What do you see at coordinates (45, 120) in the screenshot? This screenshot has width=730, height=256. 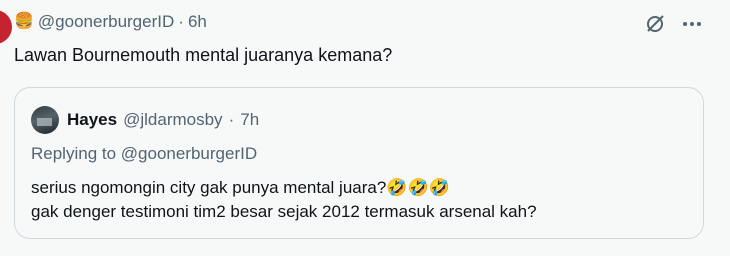 I see `quote-avatar` at bounding box center [45, 120].